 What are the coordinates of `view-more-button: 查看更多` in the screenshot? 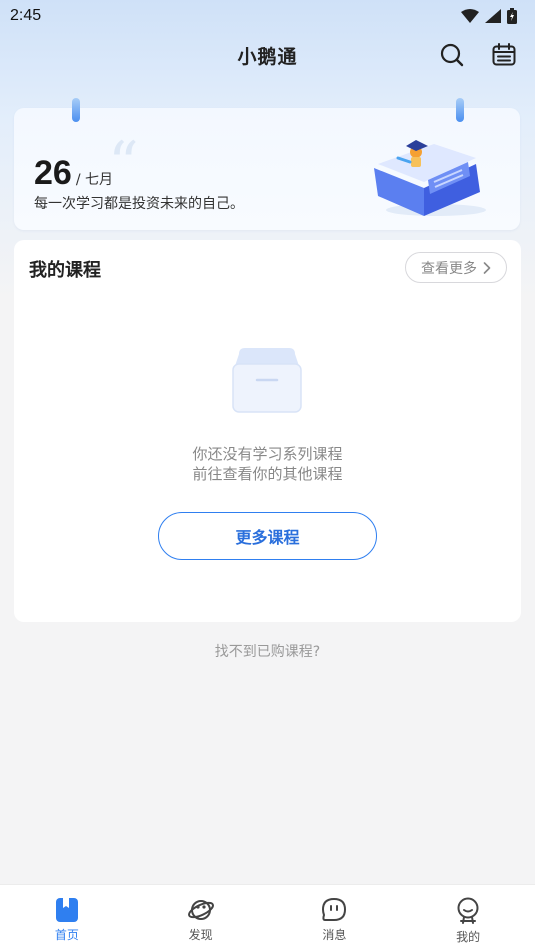 It's located at (456, 267).